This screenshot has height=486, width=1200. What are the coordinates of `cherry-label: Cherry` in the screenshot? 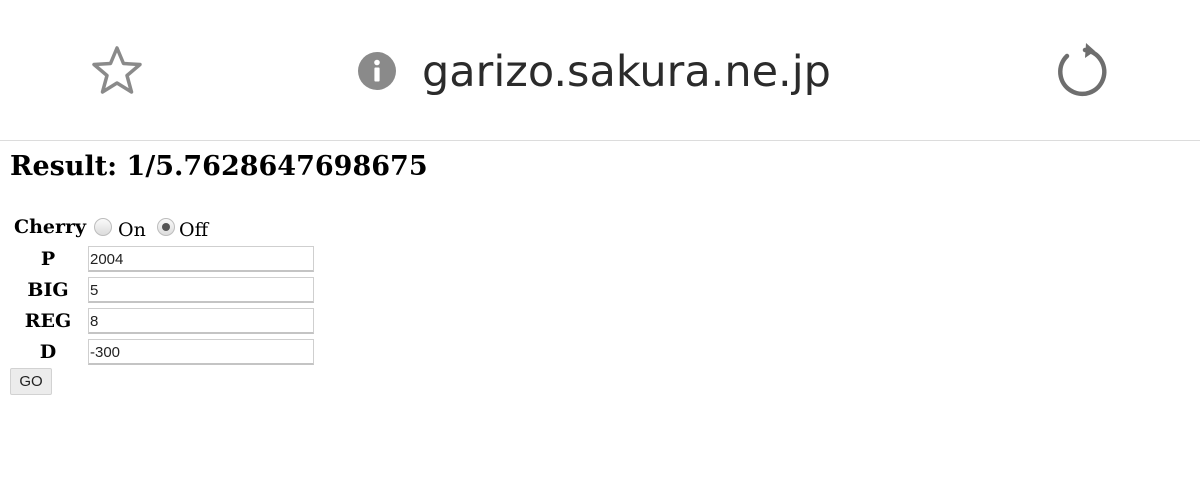 It's located at (50, 227).